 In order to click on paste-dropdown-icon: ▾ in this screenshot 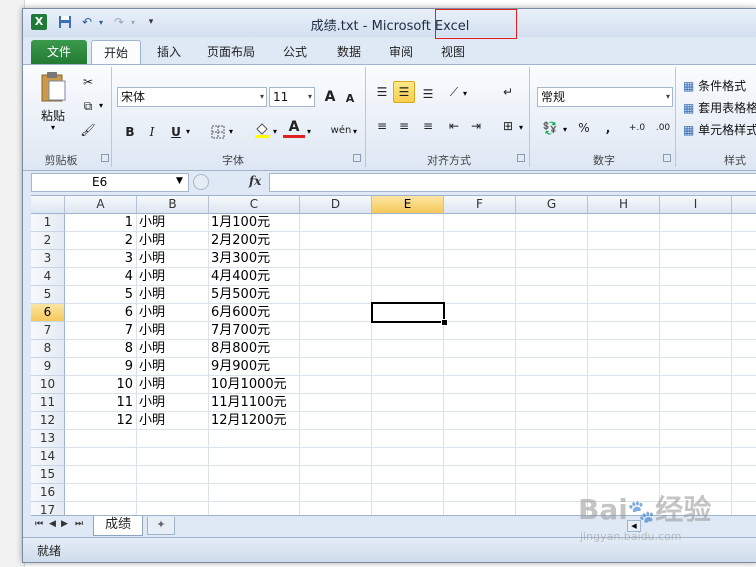, I will do `click(53, 127)`.